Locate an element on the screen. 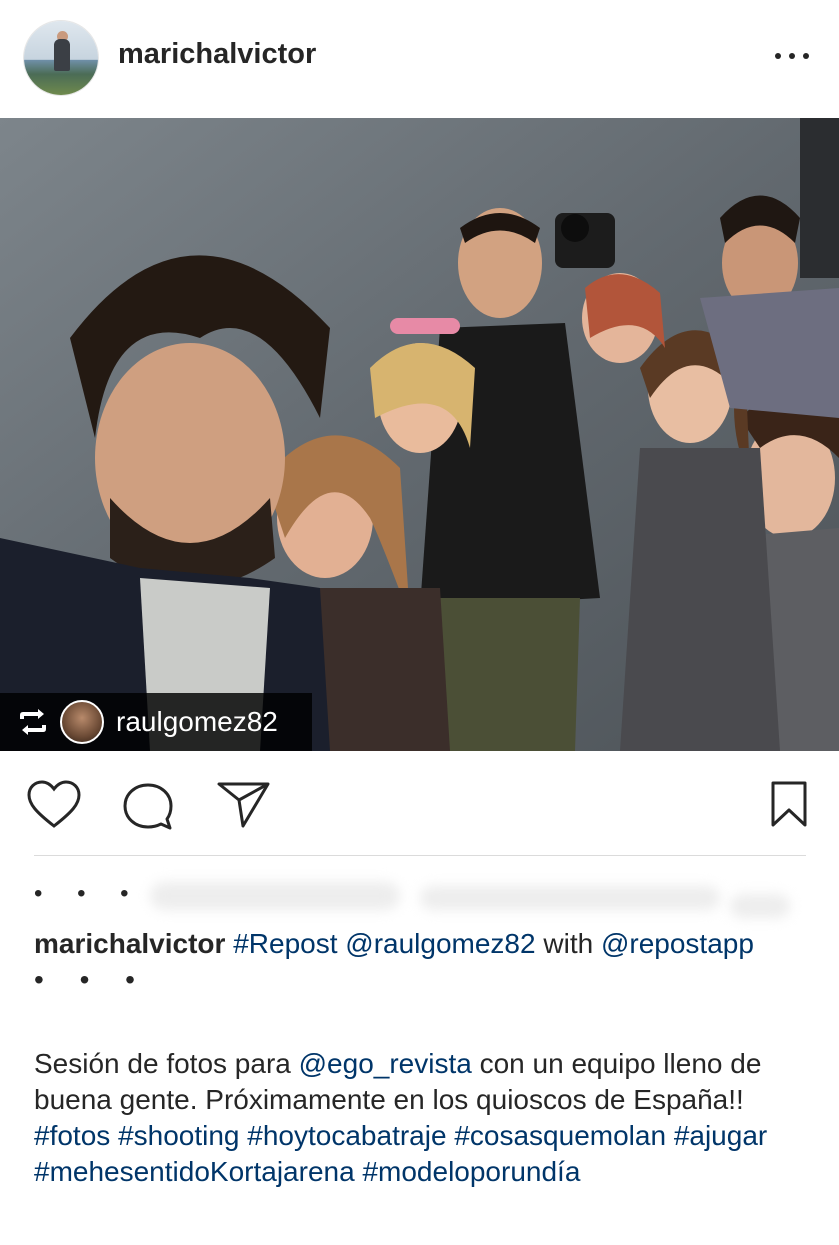  caption-author: marichalvictor is located at coordinates (129, 943).